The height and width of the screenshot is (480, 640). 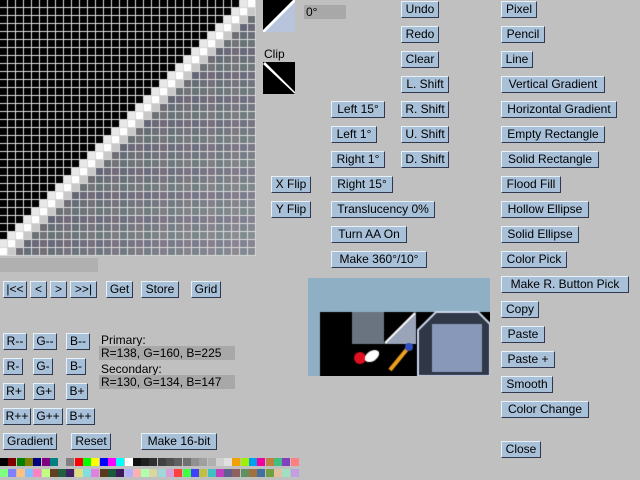 What do you see at coordinates (559, 109) in the screenshot?
I see `horizontal-gradient-button: Horizontal Gradient` at bounding box center [559, 109].